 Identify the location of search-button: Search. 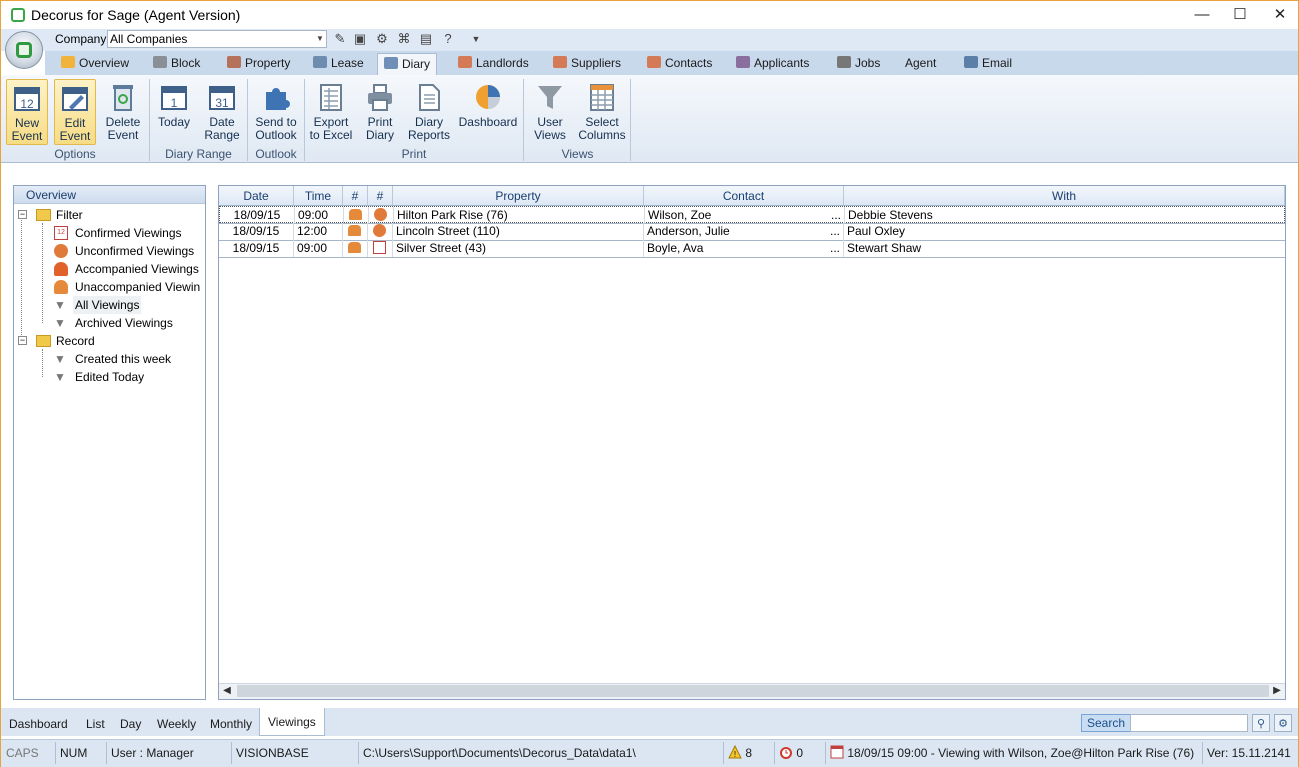
(1106, 723).